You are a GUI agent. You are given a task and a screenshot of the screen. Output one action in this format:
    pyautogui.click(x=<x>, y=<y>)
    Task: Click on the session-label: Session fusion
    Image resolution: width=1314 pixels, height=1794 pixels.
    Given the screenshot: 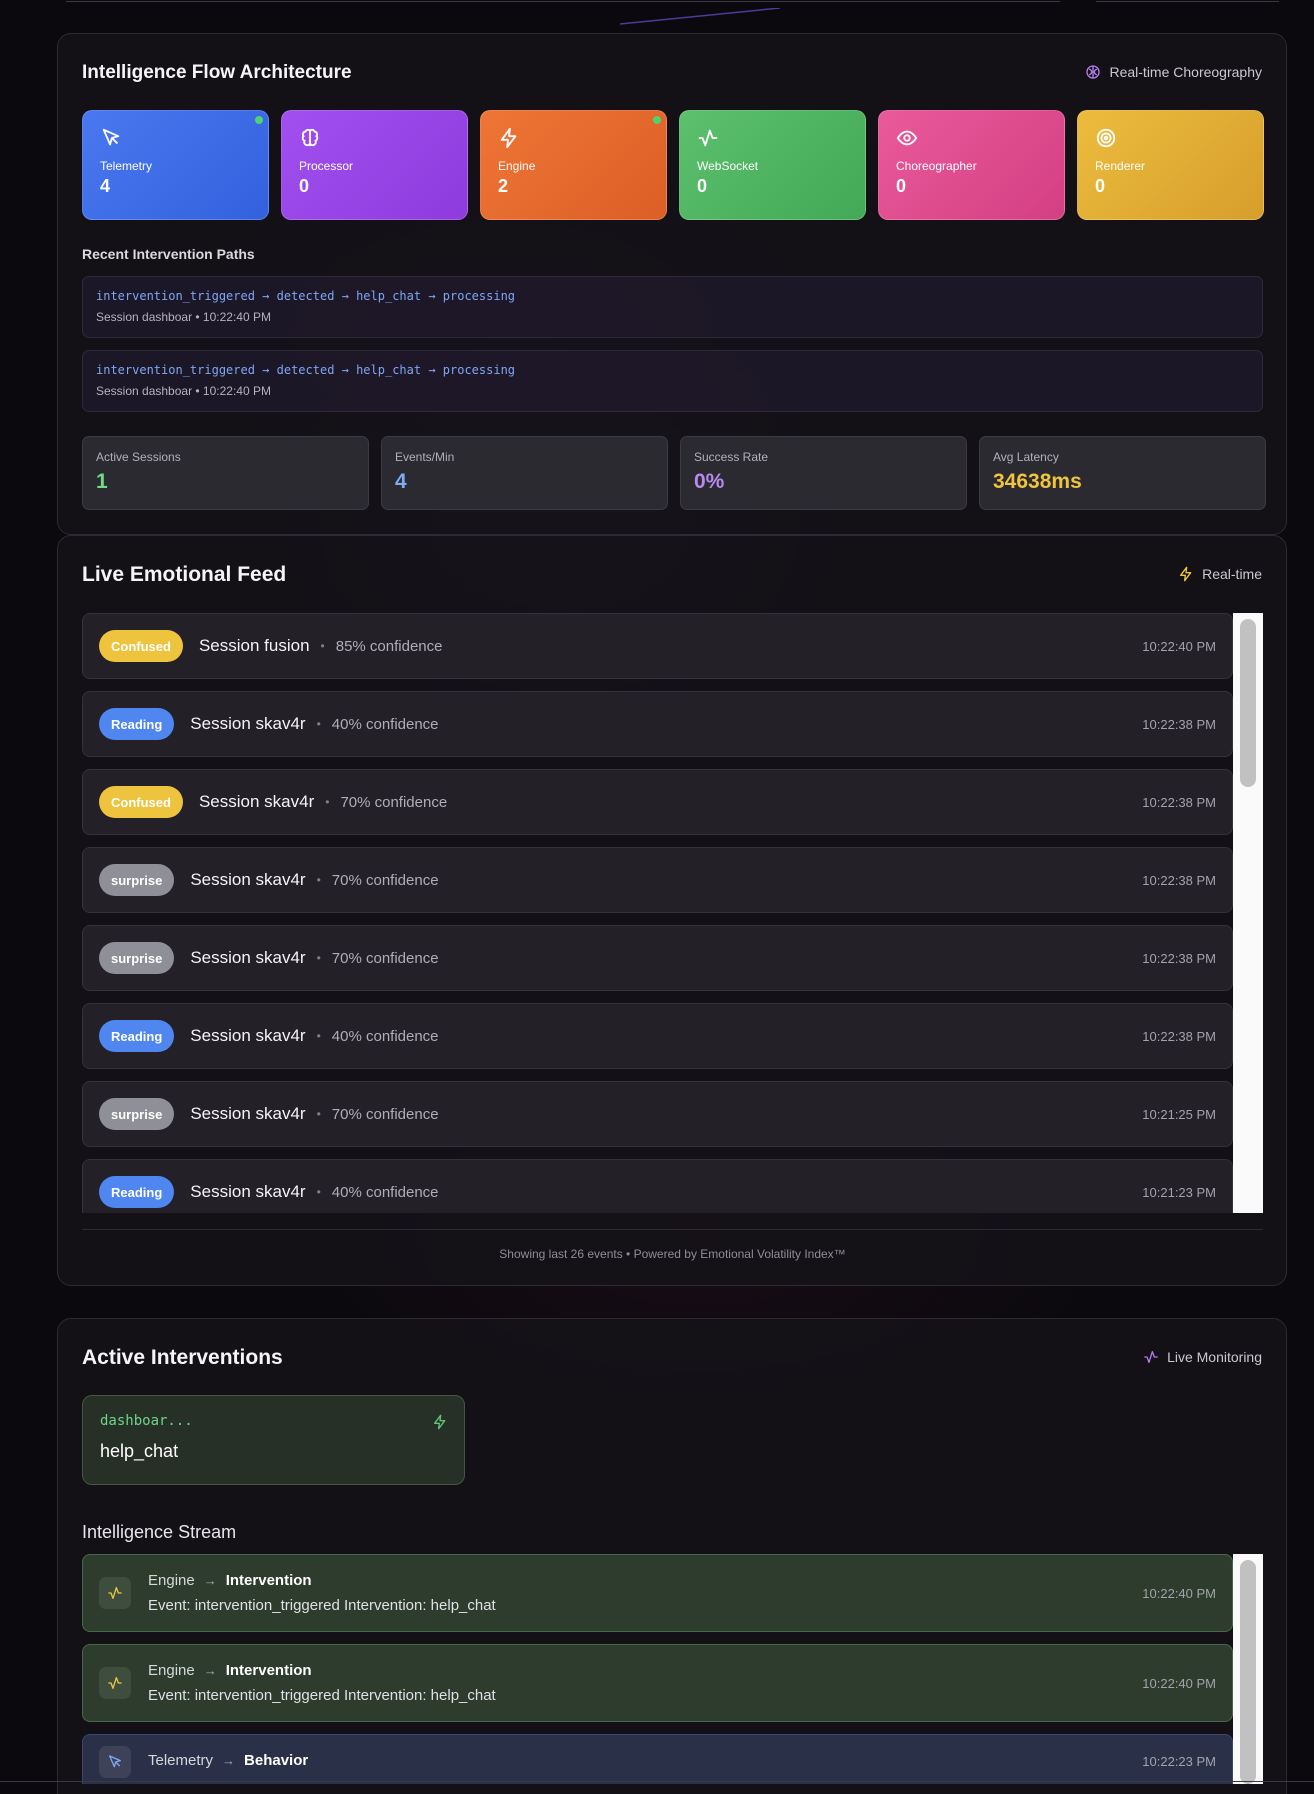 What is the action you would take?
    pyautogui.click(x=254, y=645)
    